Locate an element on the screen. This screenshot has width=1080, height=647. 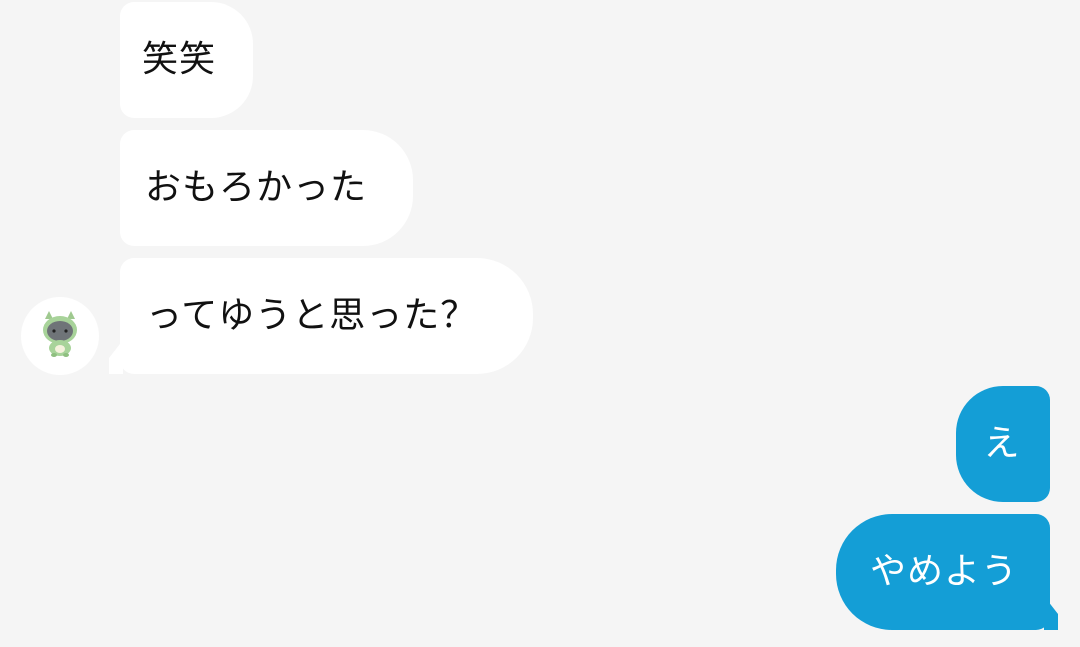
message-text: 笑笑 is located at coordinates (179, 59).